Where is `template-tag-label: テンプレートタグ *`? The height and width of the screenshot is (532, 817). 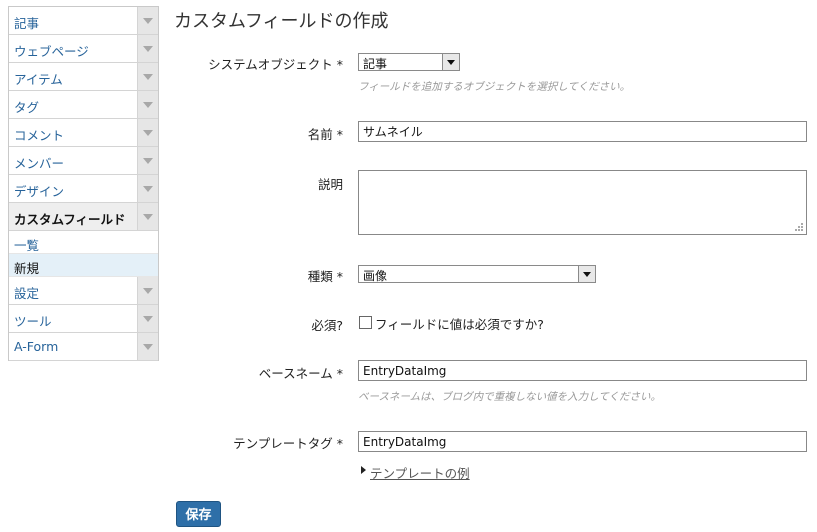
template-tag-label: テンプレートタグ * is located at coordinates (288, 443).